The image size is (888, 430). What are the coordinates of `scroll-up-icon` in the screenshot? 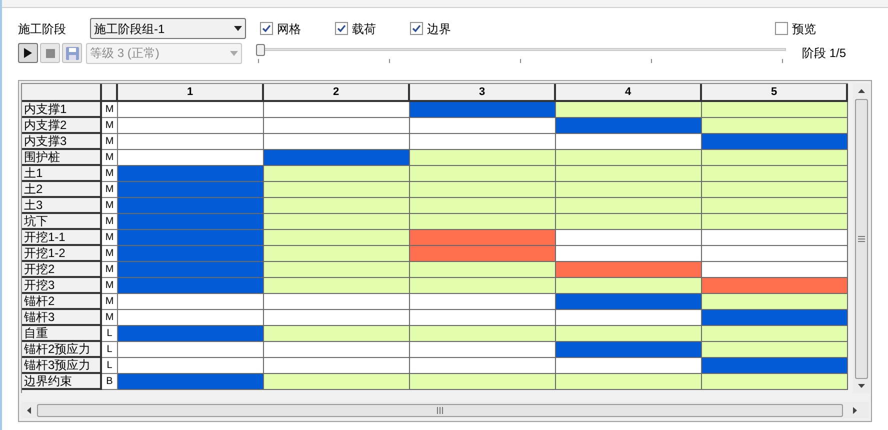 It's located at (861, 91).